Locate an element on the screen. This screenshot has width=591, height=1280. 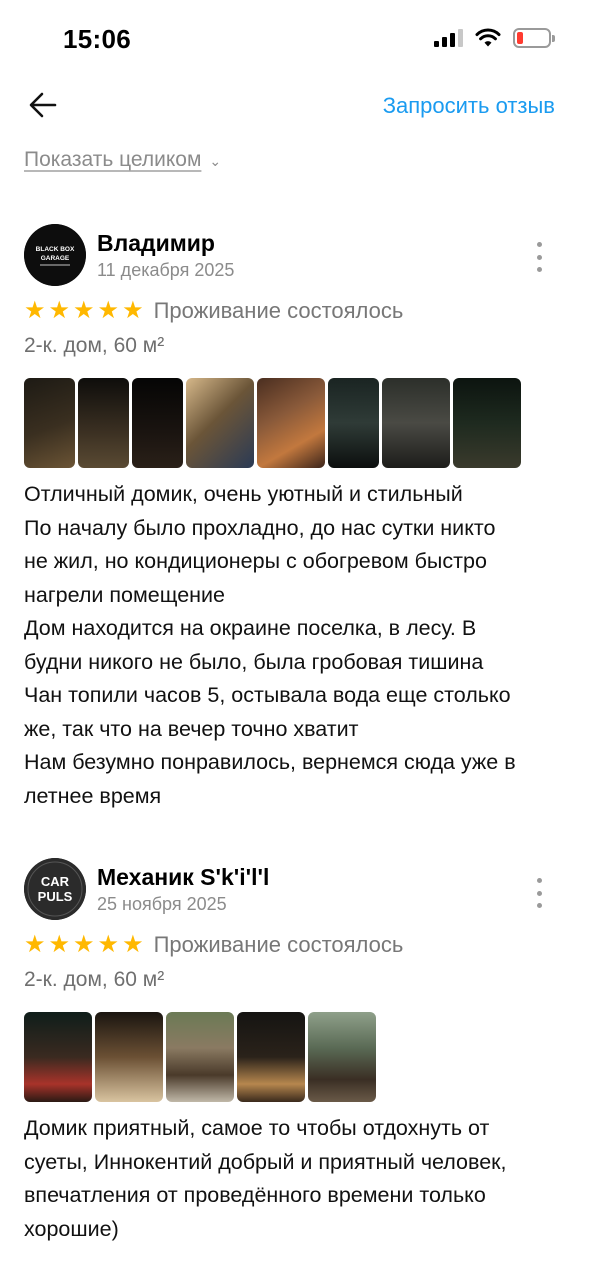
nav-bar: Запросить отзыв is located at coordinates (295, 105).